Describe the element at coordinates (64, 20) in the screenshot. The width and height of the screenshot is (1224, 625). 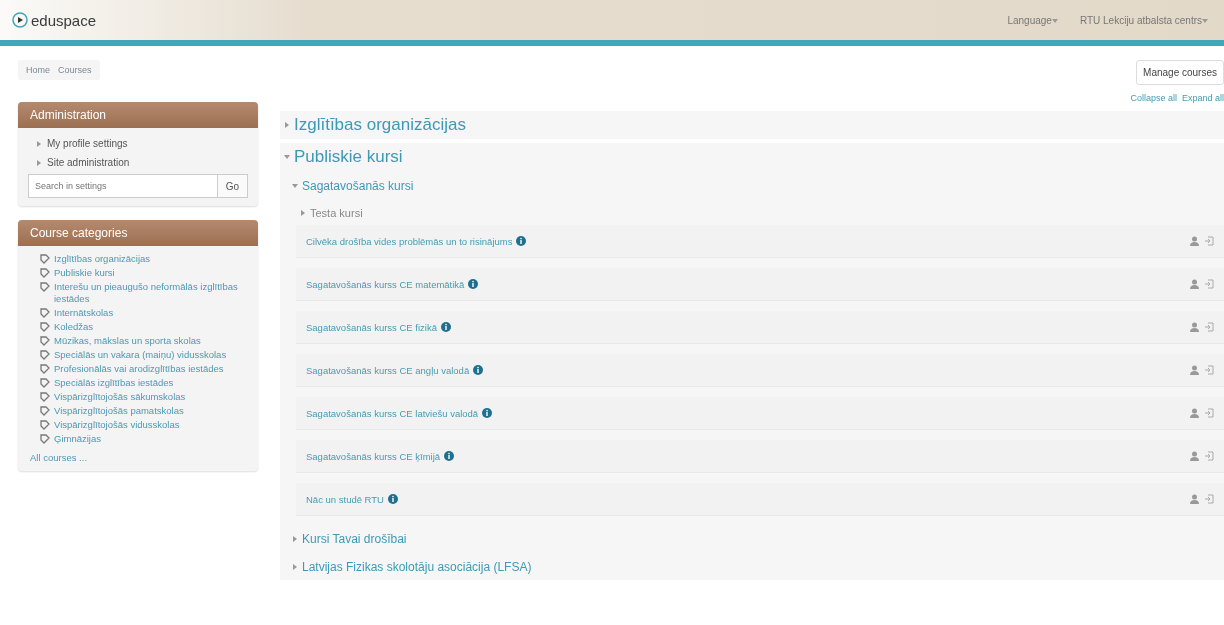
I see `logo-text: eduspace` at that location.